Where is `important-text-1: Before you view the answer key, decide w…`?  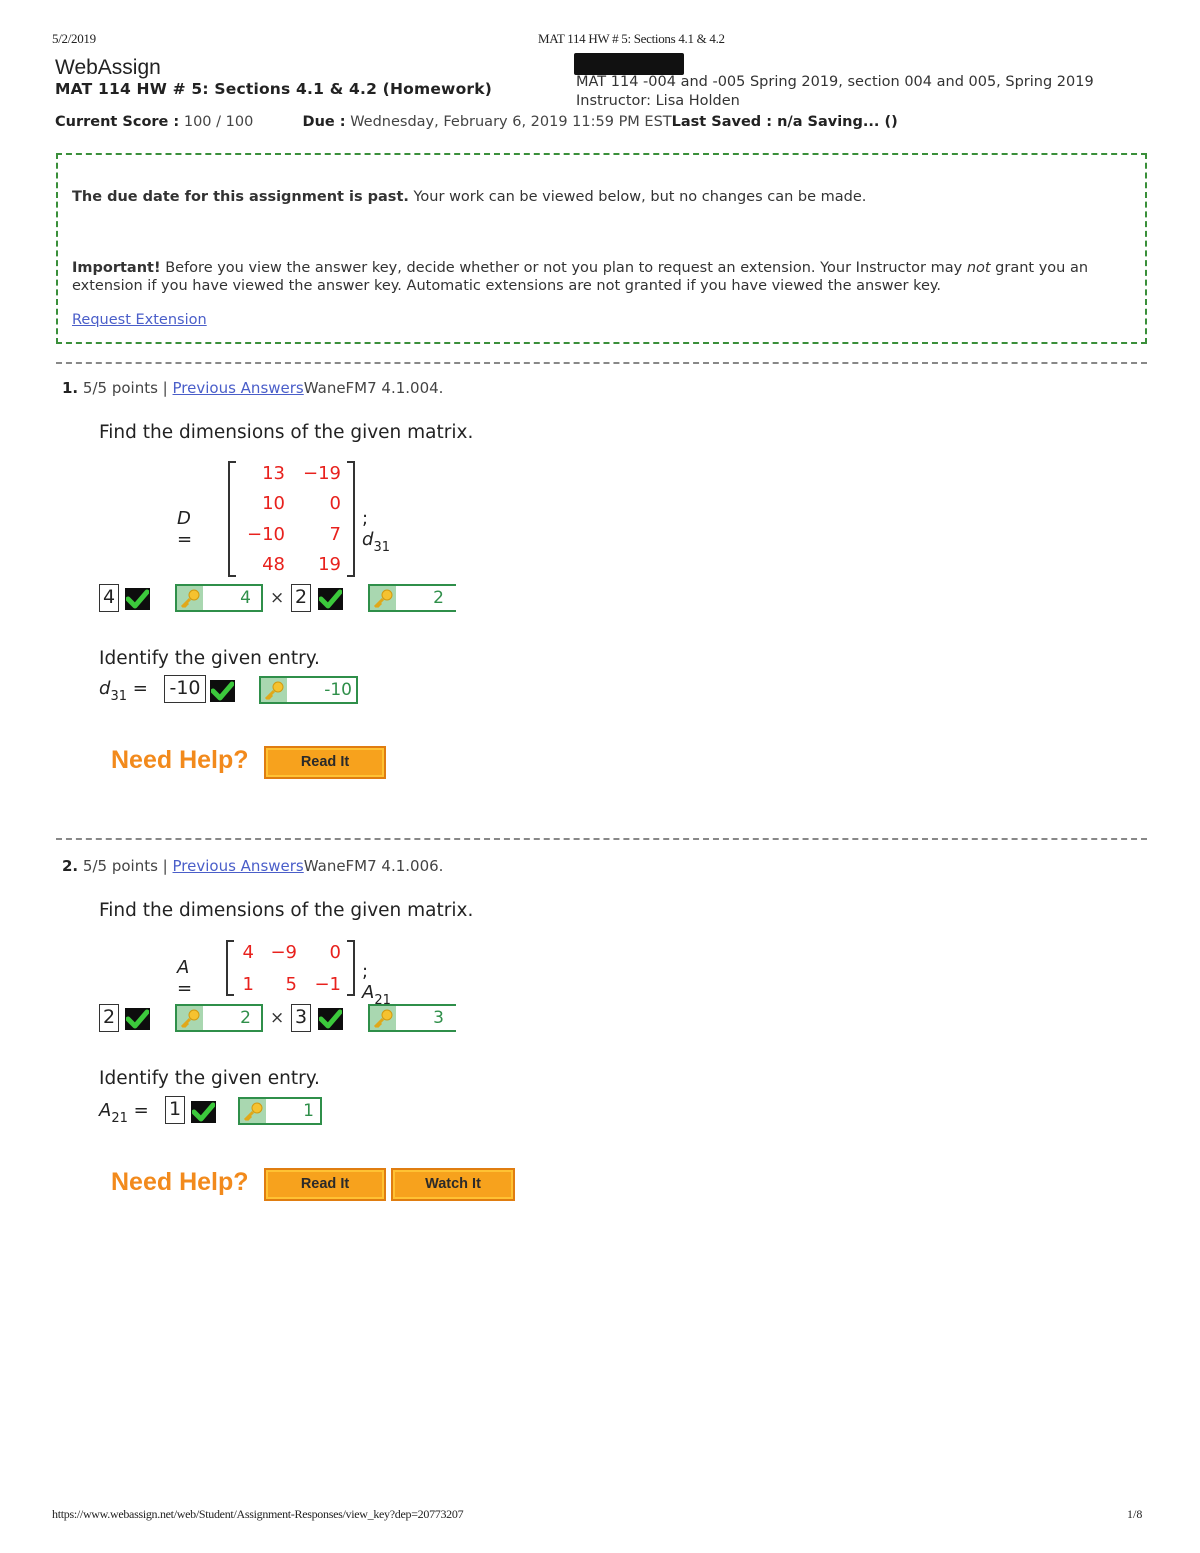
important-text-1: Before you view the answer key, decide w… is located at coordinates (563, 268).